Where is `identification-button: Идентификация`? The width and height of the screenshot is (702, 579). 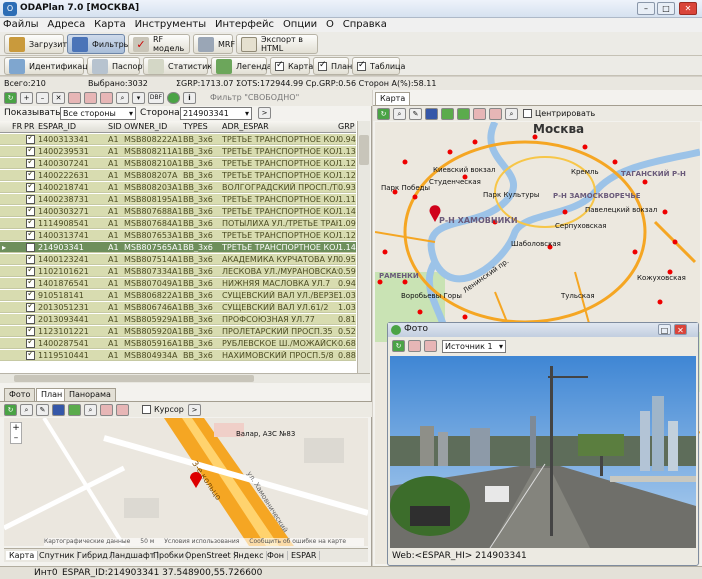
identification-button: Идентификация is located at coordinates (51, 66).